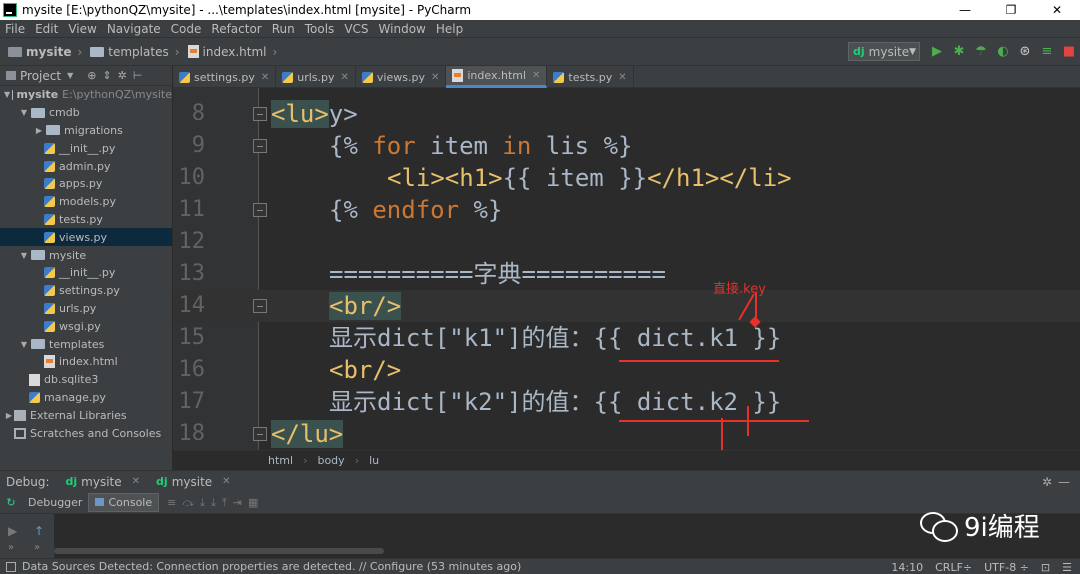  Describe the element at coordinates (193, 482) in the screenshot. I see `debug-tab-mysite-2: dj mysite ✕` at that location.